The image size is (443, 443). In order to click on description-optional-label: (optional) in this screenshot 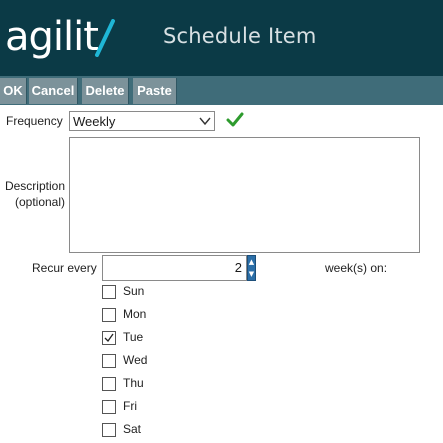, I will do `click(39, 202)`.